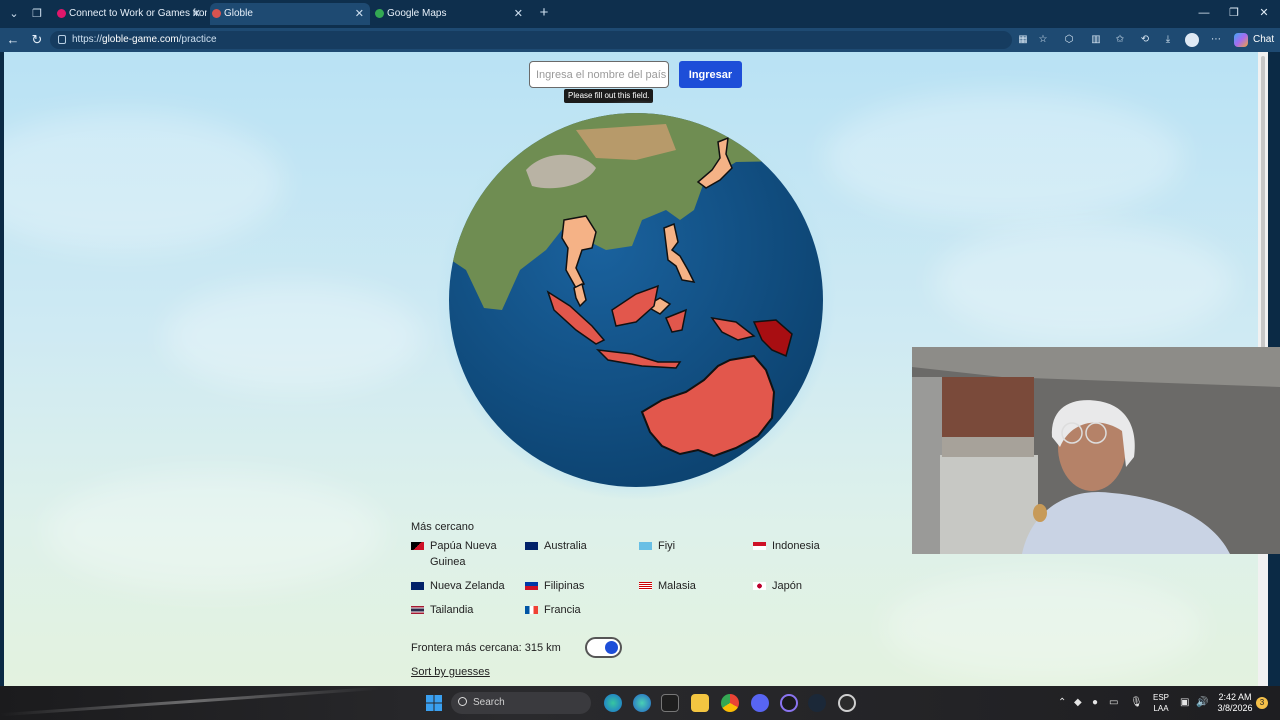  What do you see at coordinates (417, 610) in the screenshot?
I see `flag-tha-icon` at bounding box center [417, 610].